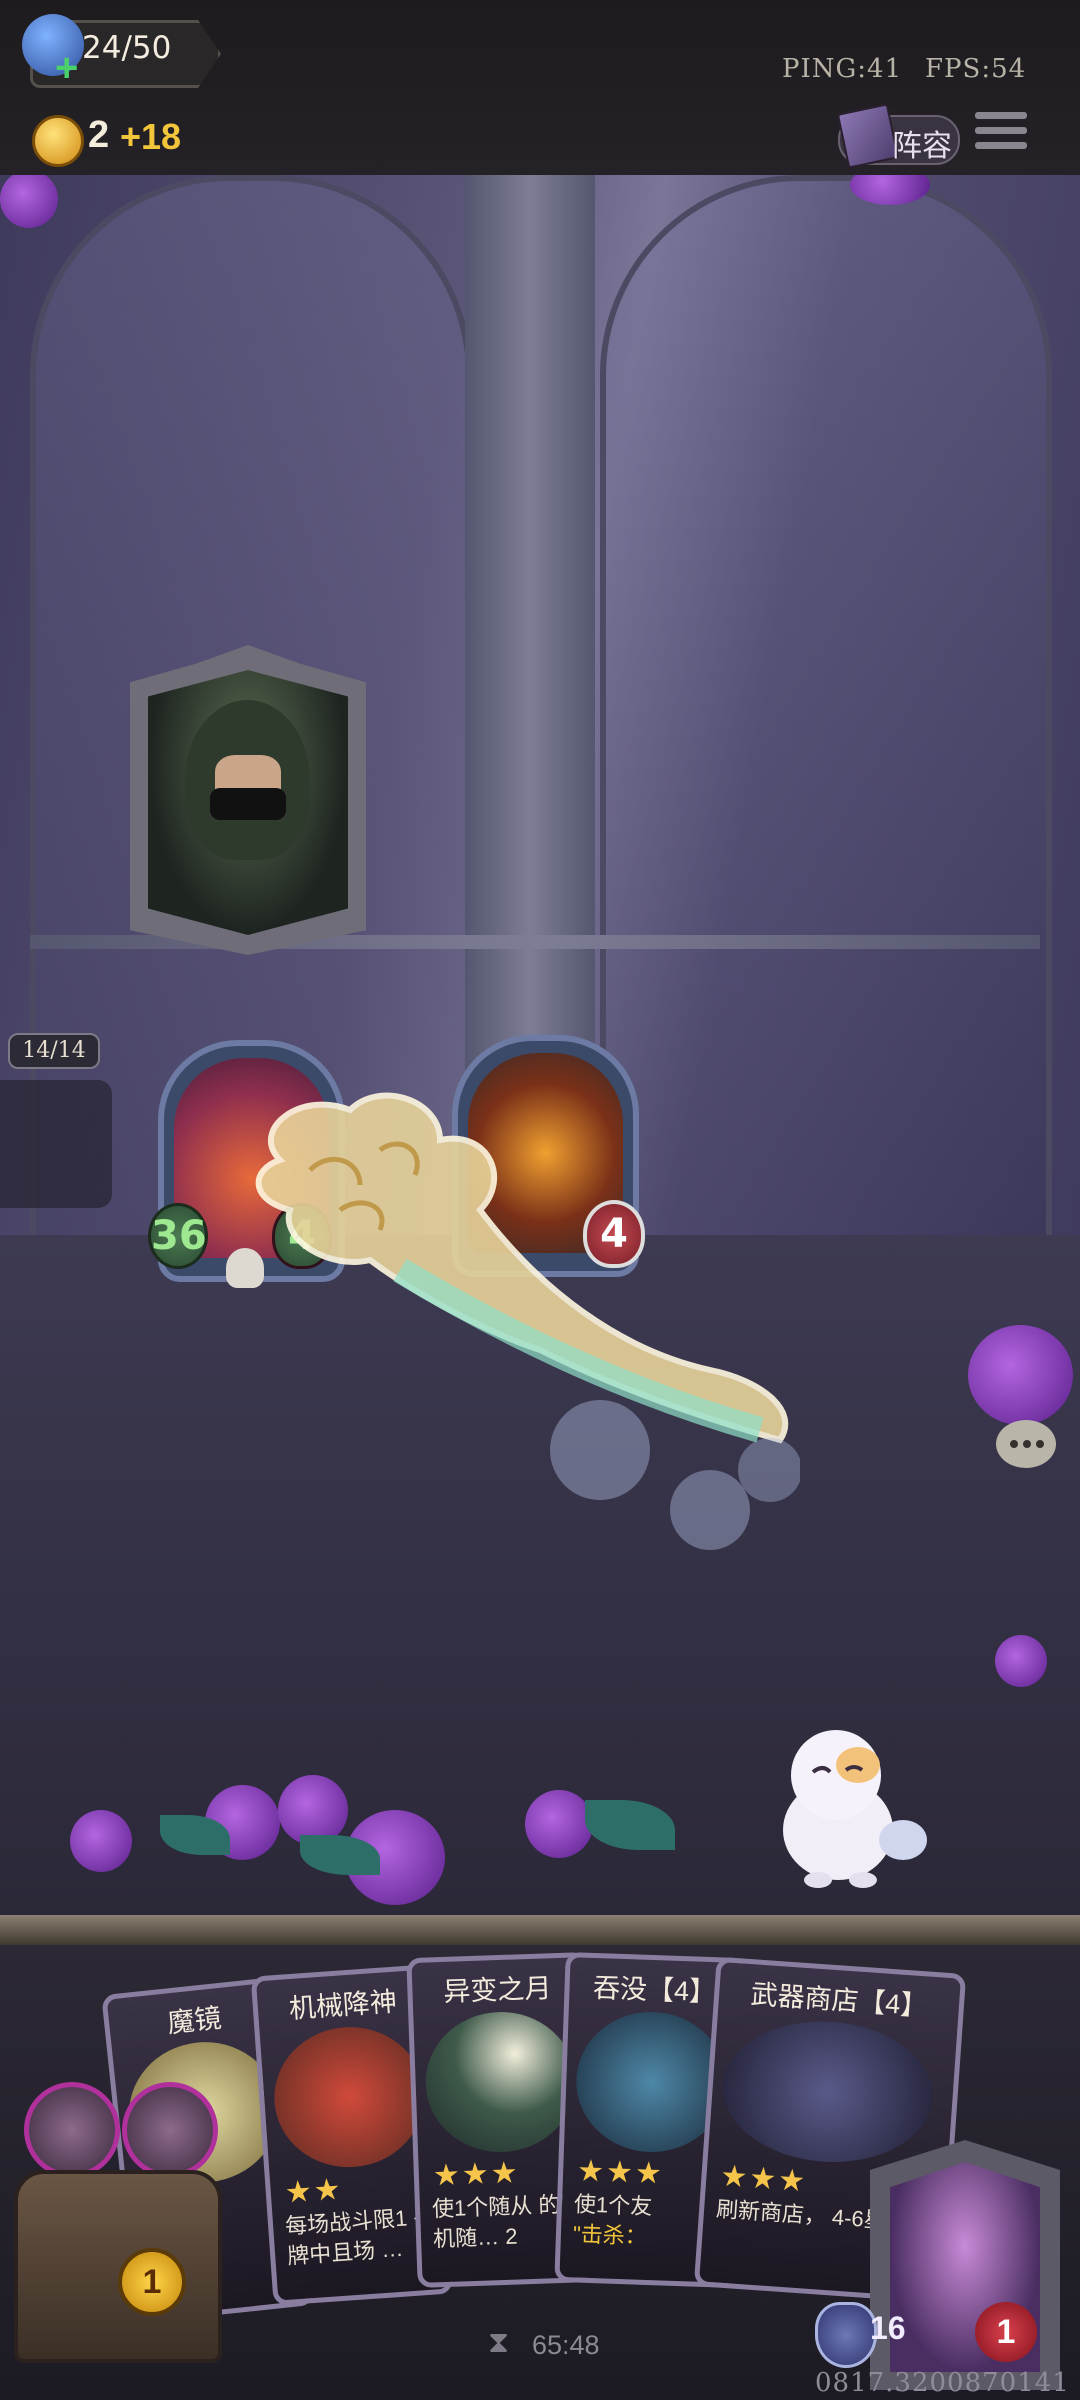 This screenshot has height=2400, width=1080. What do you see at coordinates (566, 2345) in the screenshot?
I see `turn-timer: 65:48` at bounding box center [566, 2345].